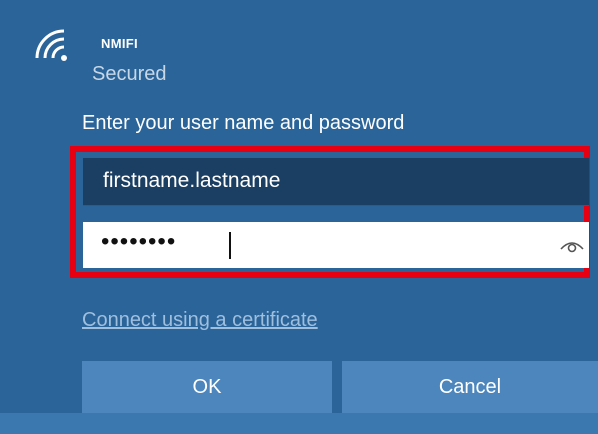  Describe the element at coordinates (470, 387) in the screenshot. I see `cancel-button: Cancel` at that location.